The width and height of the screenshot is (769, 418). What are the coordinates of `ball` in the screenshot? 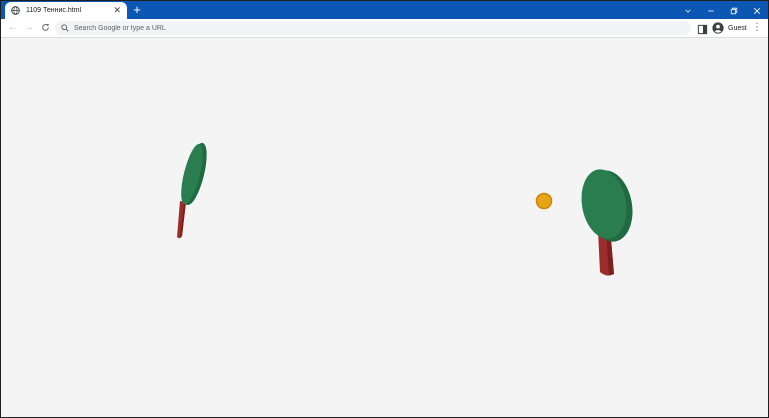 It's located at (544, 201).